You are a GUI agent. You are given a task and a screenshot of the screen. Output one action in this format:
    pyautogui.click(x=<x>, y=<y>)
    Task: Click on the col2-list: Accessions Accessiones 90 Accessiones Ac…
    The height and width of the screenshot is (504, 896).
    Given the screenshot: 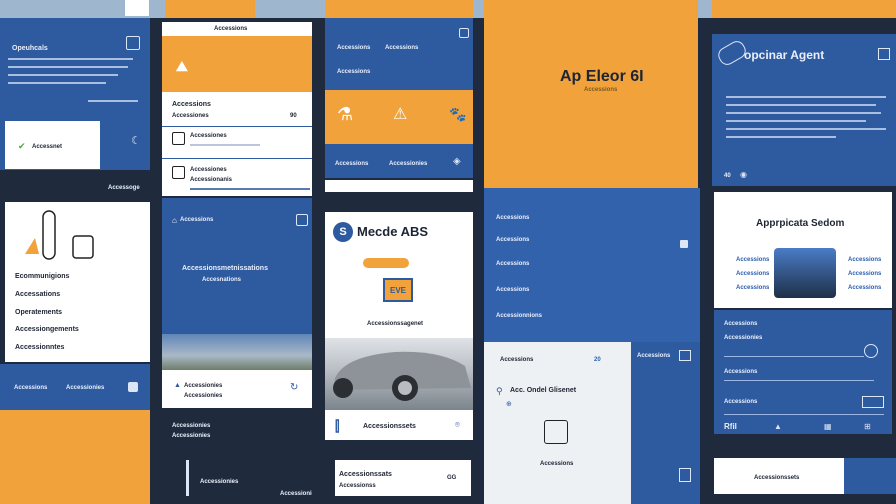 What is the action you would take?
    pyautogui.click(x=237, y=144)
    